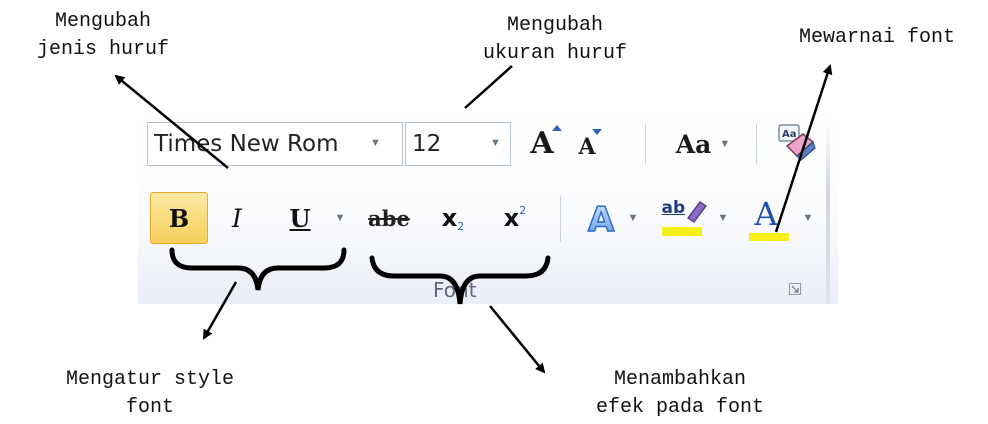 The width and height of the screenshot is (988, 424). Describe the element at coordinates (766, 214) in the screenshot. I see `font-color-label: A` at that location.